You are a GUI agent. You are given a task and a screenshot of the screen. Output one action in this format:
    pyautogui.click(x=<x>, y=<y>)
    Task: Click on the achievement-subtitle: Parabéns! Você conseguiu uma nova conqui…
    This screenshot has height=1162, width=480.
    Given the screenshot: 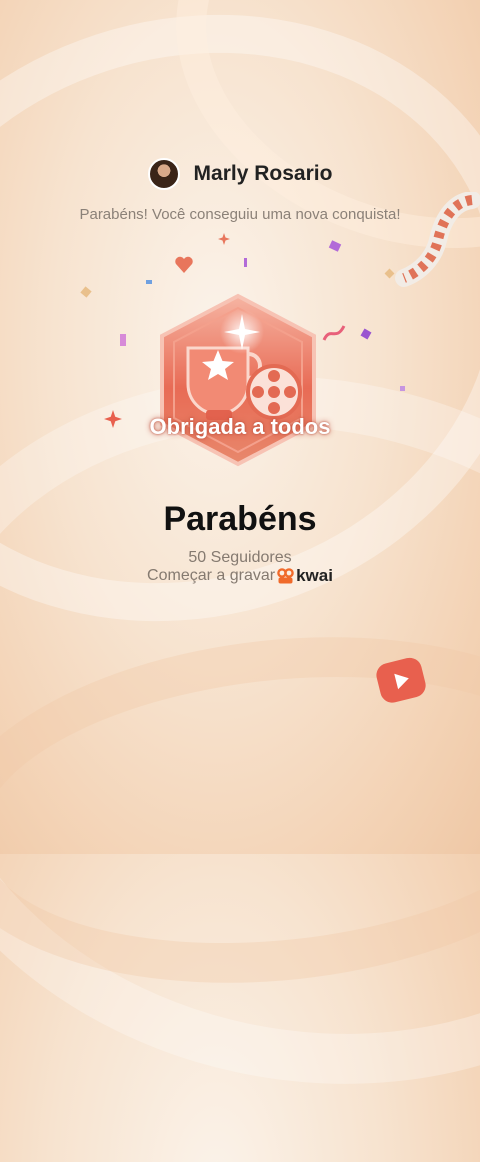 What is the action you would take?
    pyautogui.click(x=240, y=214)
    